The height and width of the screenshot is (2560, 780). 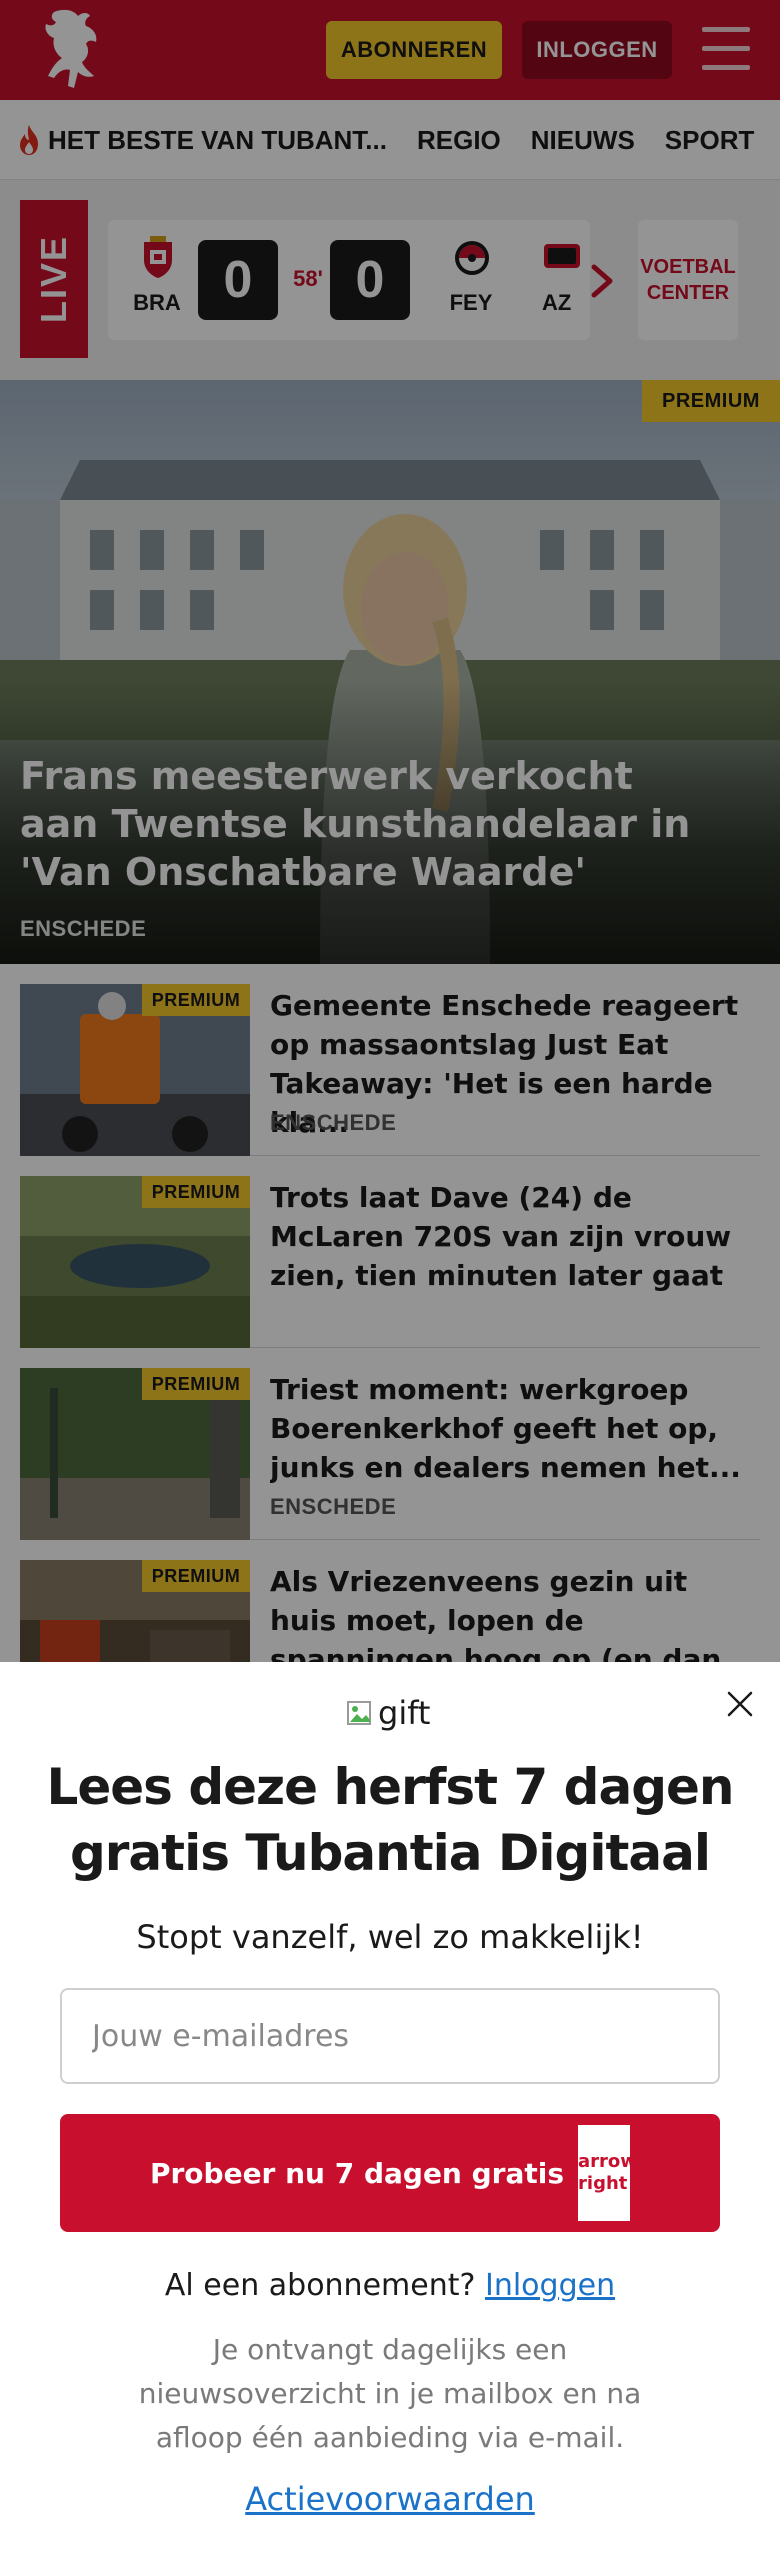 What do you see at coordinates (740, 1704) in the screenshot?
I see `close-icon` at bounding box center [740, 1704].